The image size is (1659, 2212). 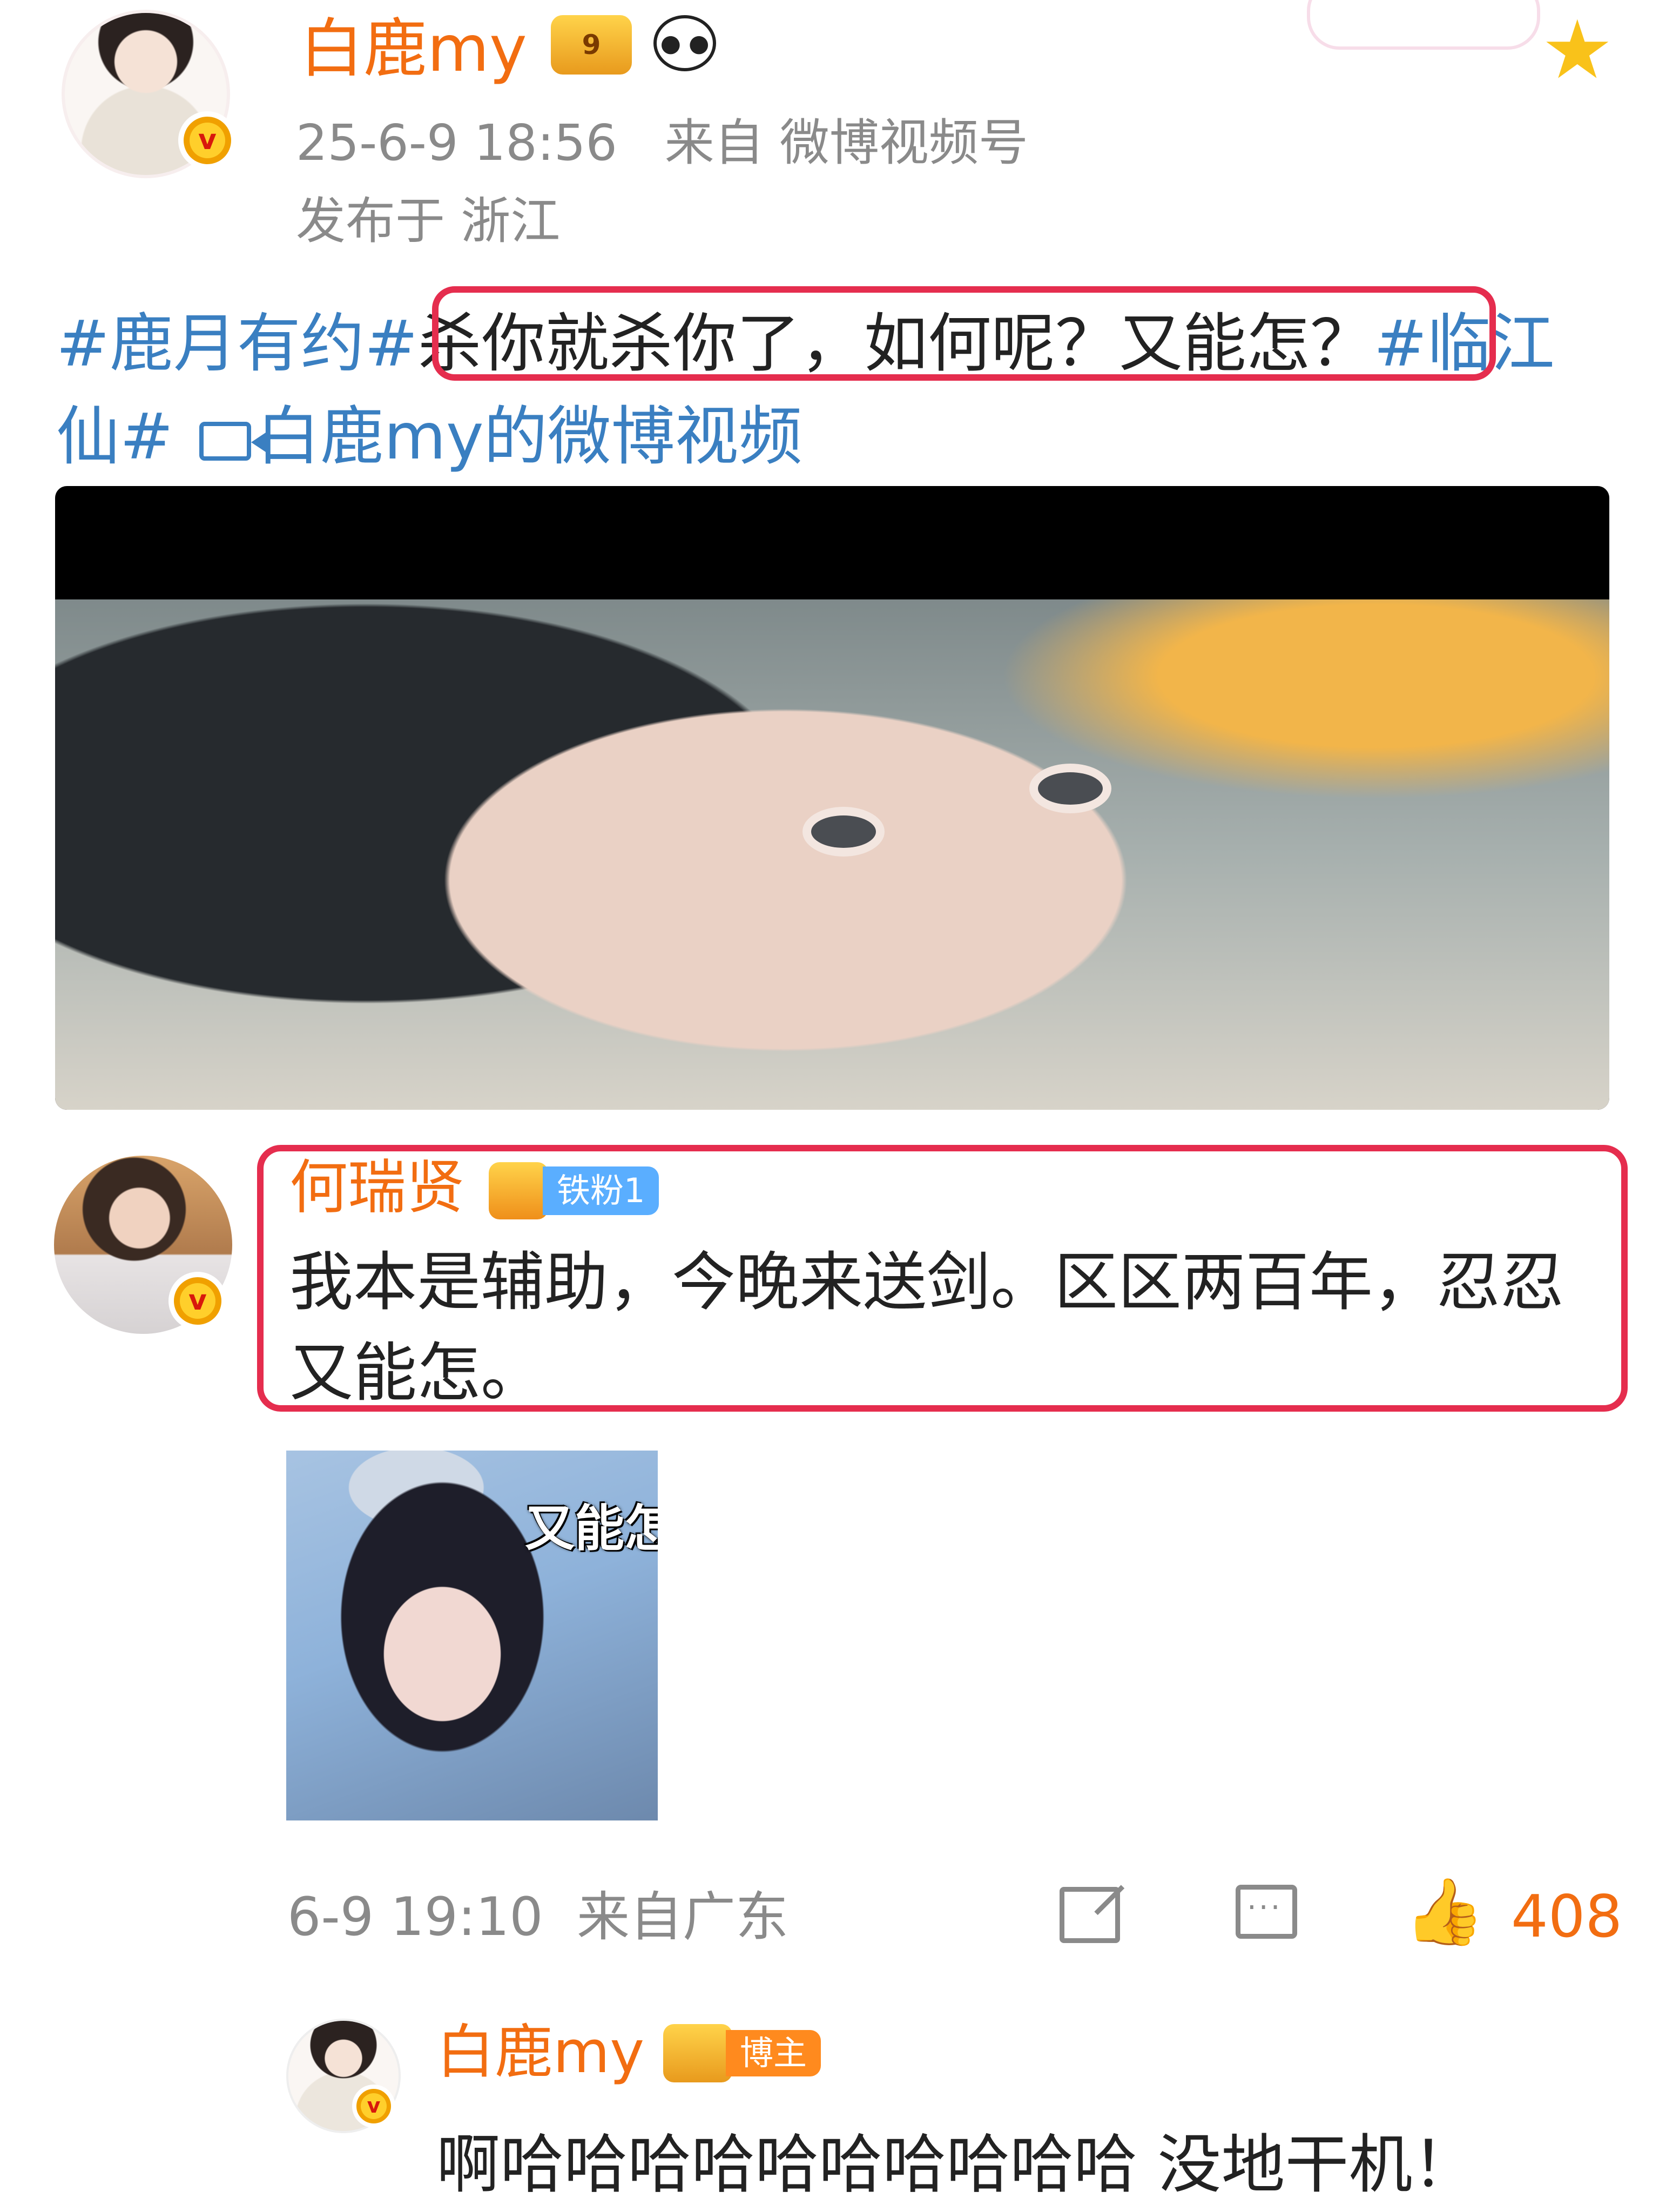 I want to click on commenter-name: 何瑞贤, so click(x=376, y=1188).